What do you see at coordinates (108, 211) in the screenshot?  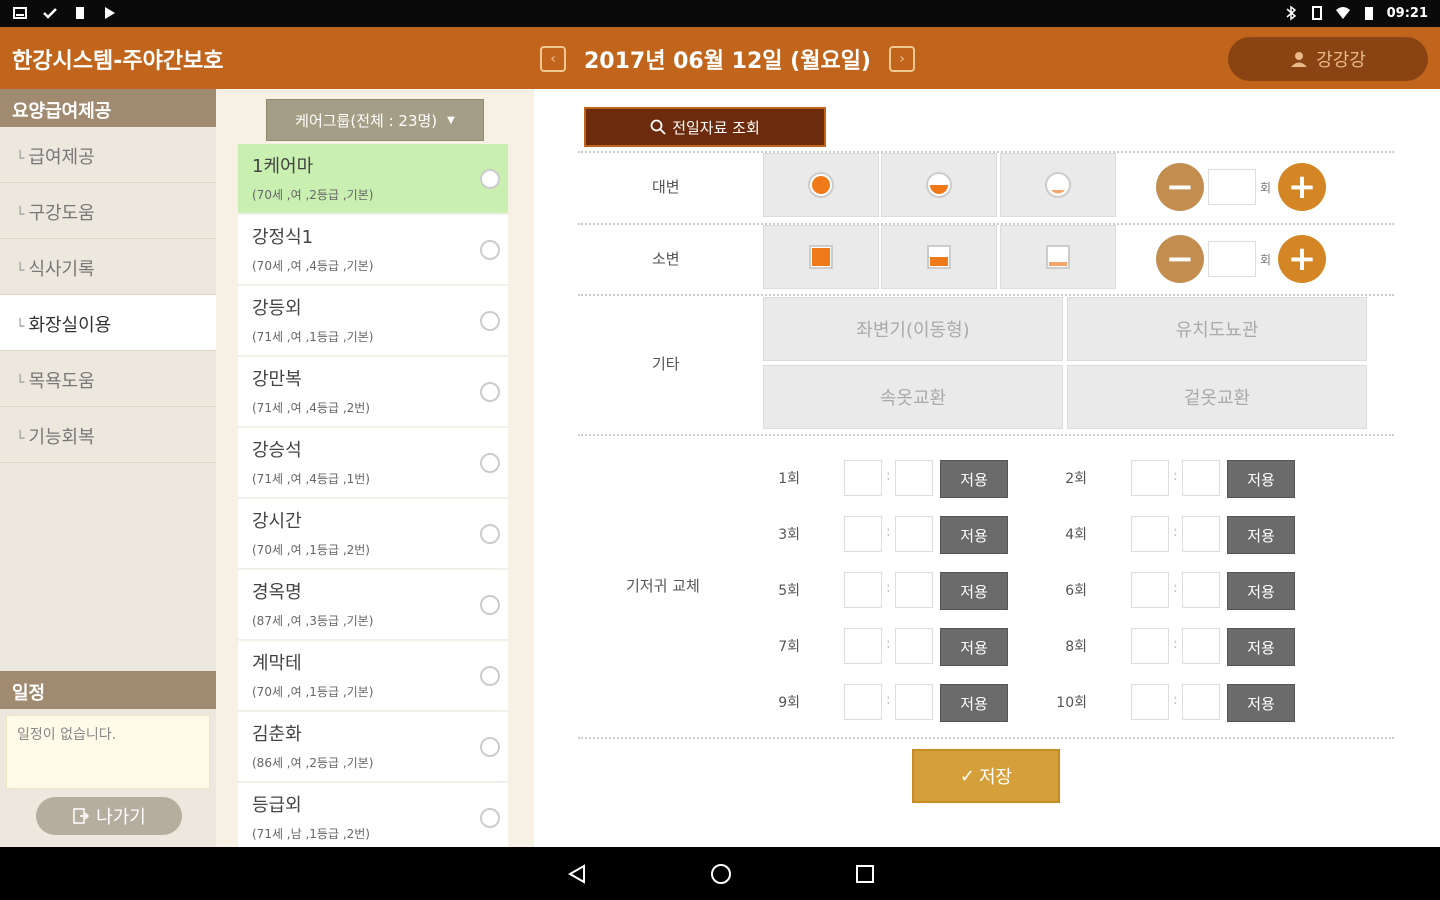 I see `sidebar-item-oral-care: └ 구강도움` at bounding box center [108, 211].